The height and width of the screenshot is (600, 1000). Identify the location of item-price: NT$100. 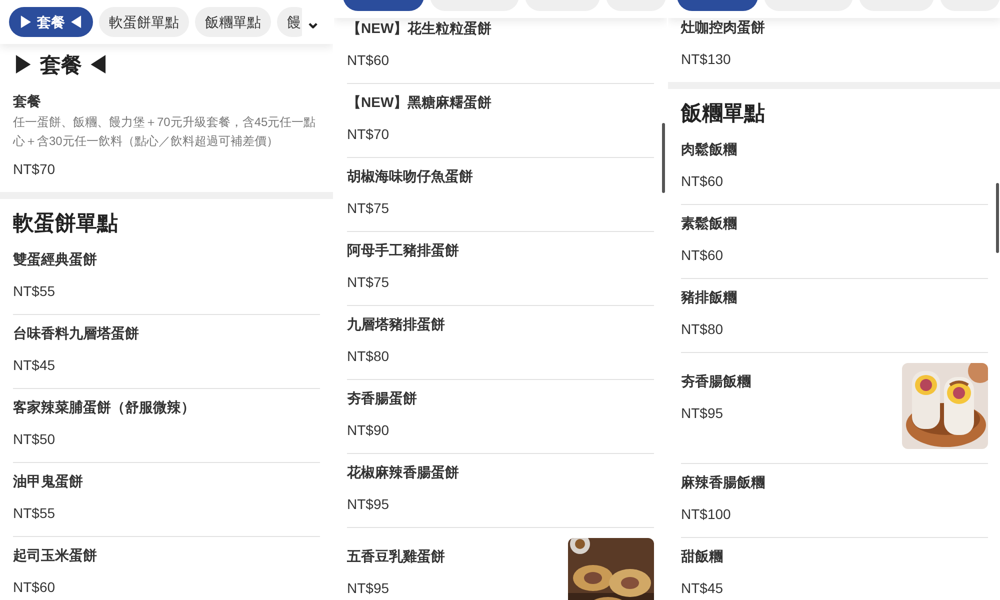
(706, 514).